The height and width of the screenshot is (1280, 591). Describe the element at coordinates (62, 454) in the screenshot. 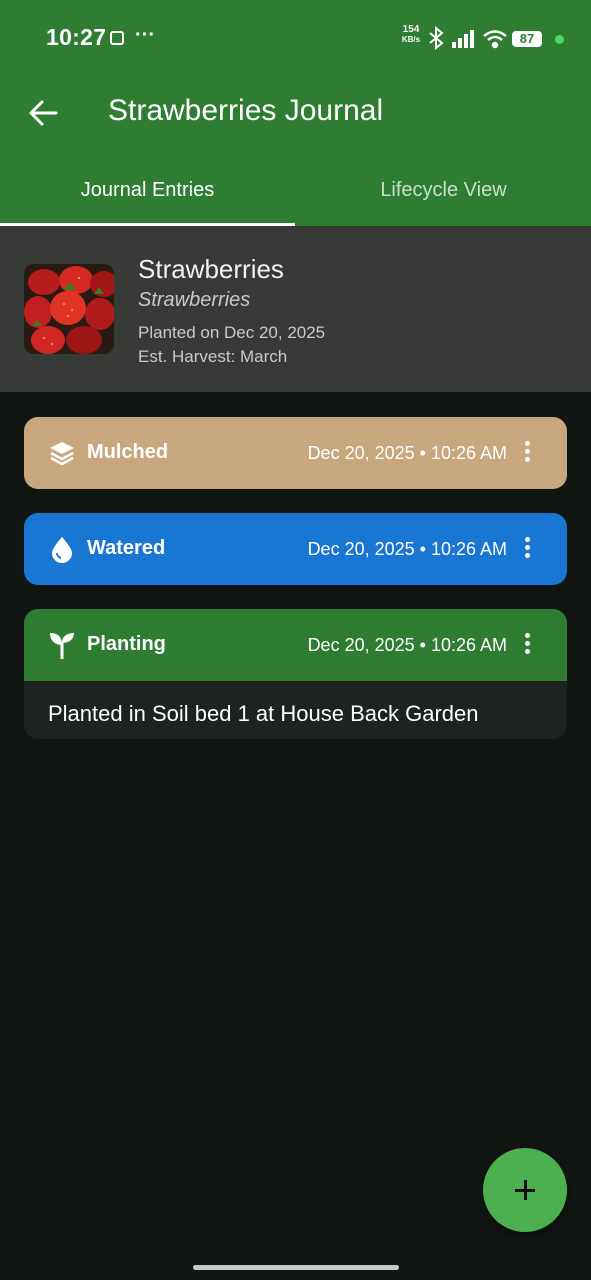

I see `layers-icon` at that location.